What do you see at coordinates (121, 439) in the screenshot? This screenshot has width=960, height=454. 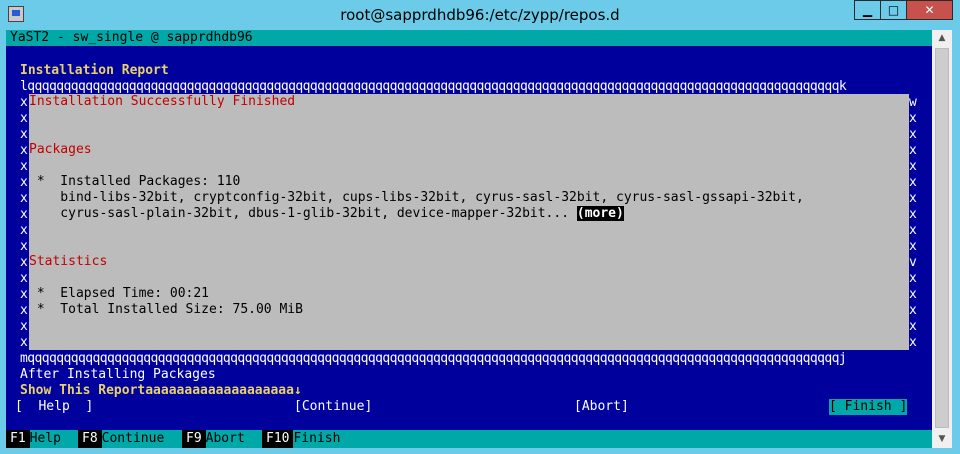 I see `fkey-continue: F8 Continue` at bounding box center [121, 439].